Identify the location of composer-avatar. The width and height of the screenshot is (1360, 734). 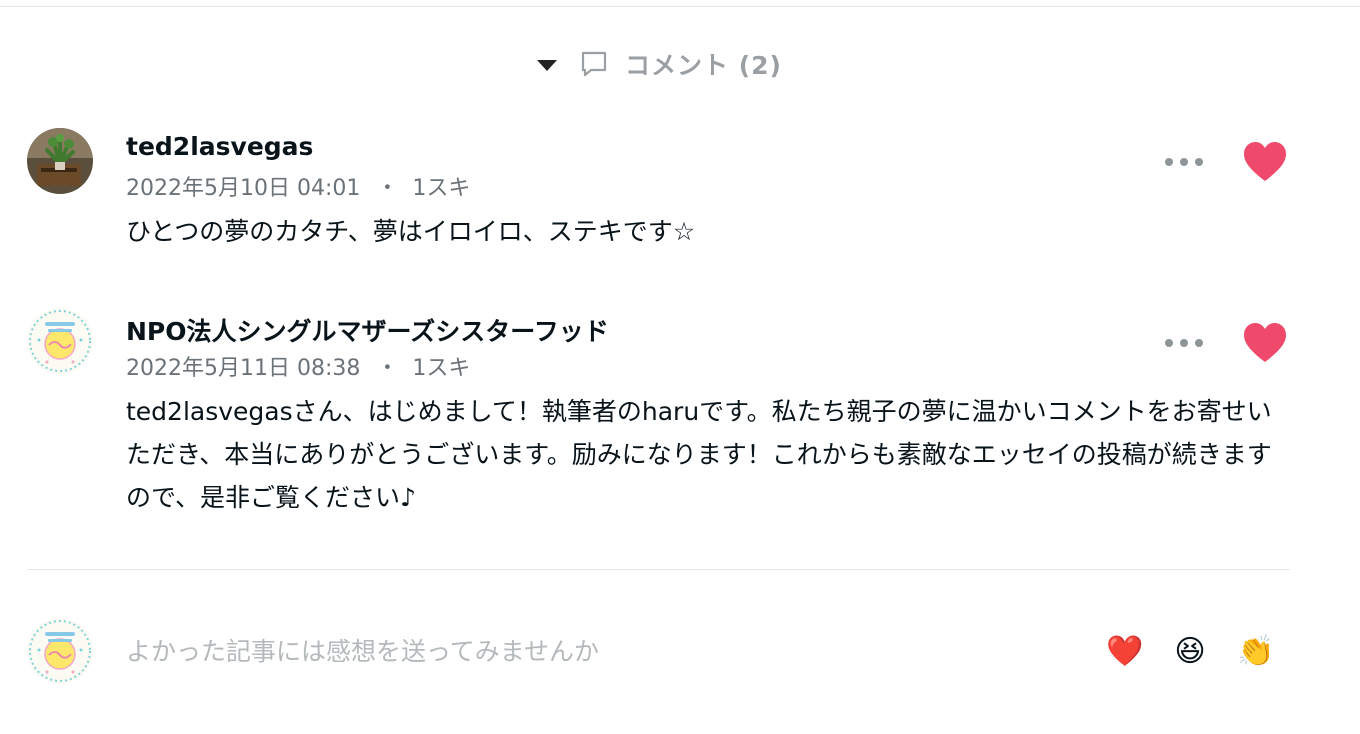
(60, 651).